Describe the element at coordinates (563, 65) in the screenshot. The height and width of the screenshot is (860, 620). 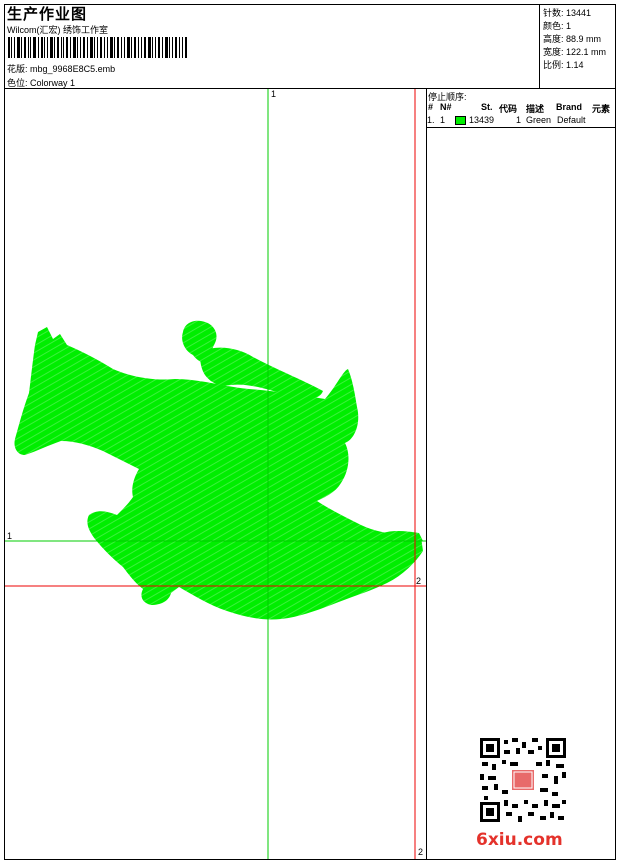
I see `stat-scale: 比例: 1.14` at that location.